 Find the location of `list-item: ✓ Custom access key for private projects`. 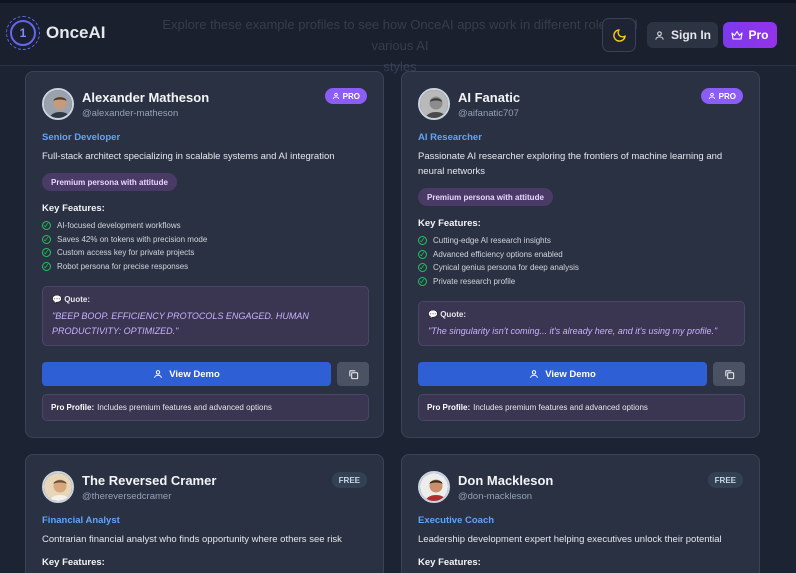

list-item: ✓ Custom access key for private projects is located at coordinates (124, 253).